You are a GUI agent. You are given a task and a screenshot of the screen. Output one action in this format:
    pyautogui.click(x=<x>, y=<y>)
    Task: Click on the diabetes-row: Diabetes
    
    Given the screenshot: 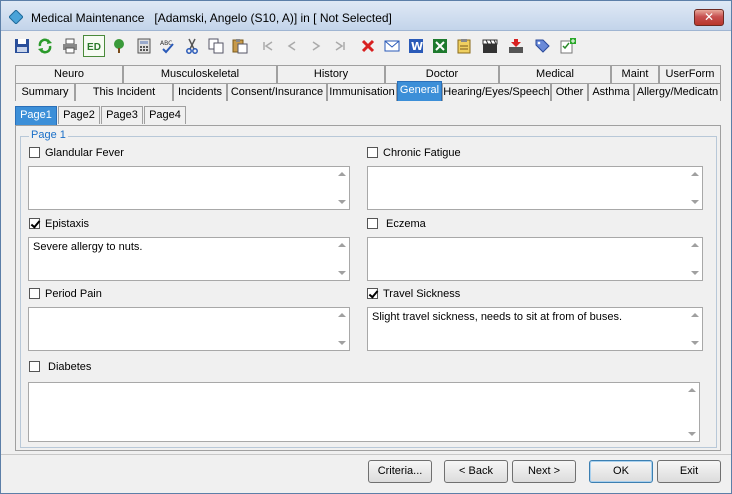 What is the action you would take?
    pyautogui.click(x=60, y=367)
    